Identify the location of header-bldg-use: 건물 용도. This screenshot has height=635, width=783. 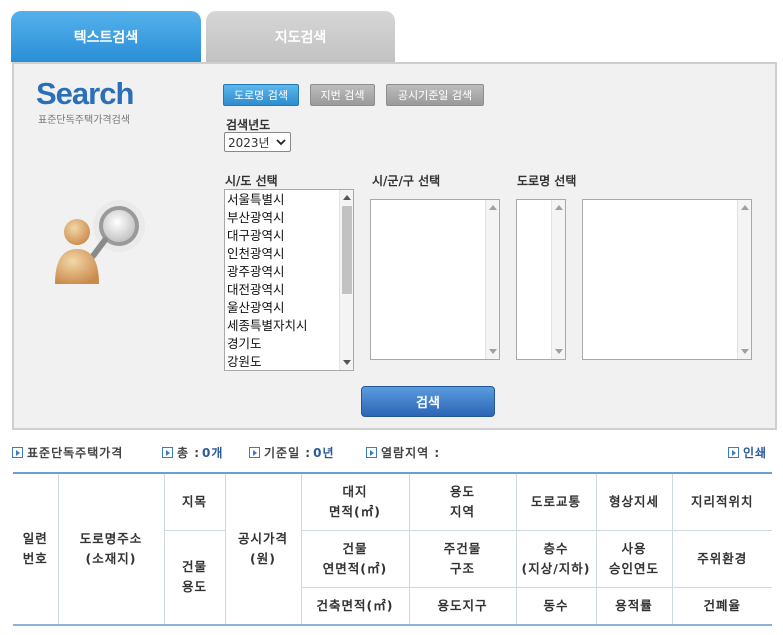
(194, 577).